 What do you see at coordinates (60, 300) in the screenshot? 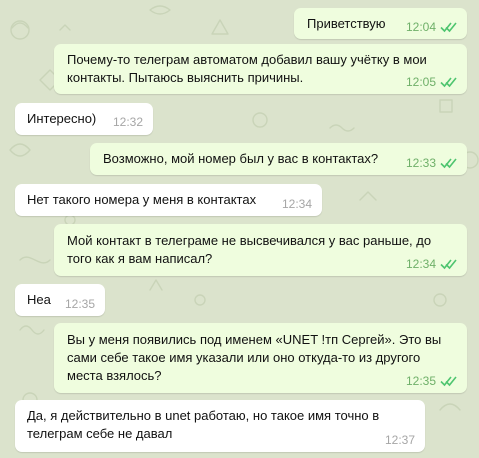
I see `message-incoming: Неа 12:35` at bounding box center [60, 300].